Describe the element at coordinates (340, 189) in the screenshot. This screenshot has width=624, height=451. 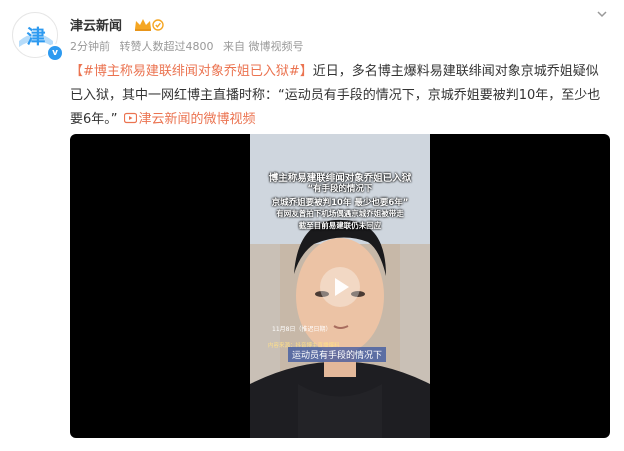
I see `video-caption-quote: “有手段的情况下` at that location.